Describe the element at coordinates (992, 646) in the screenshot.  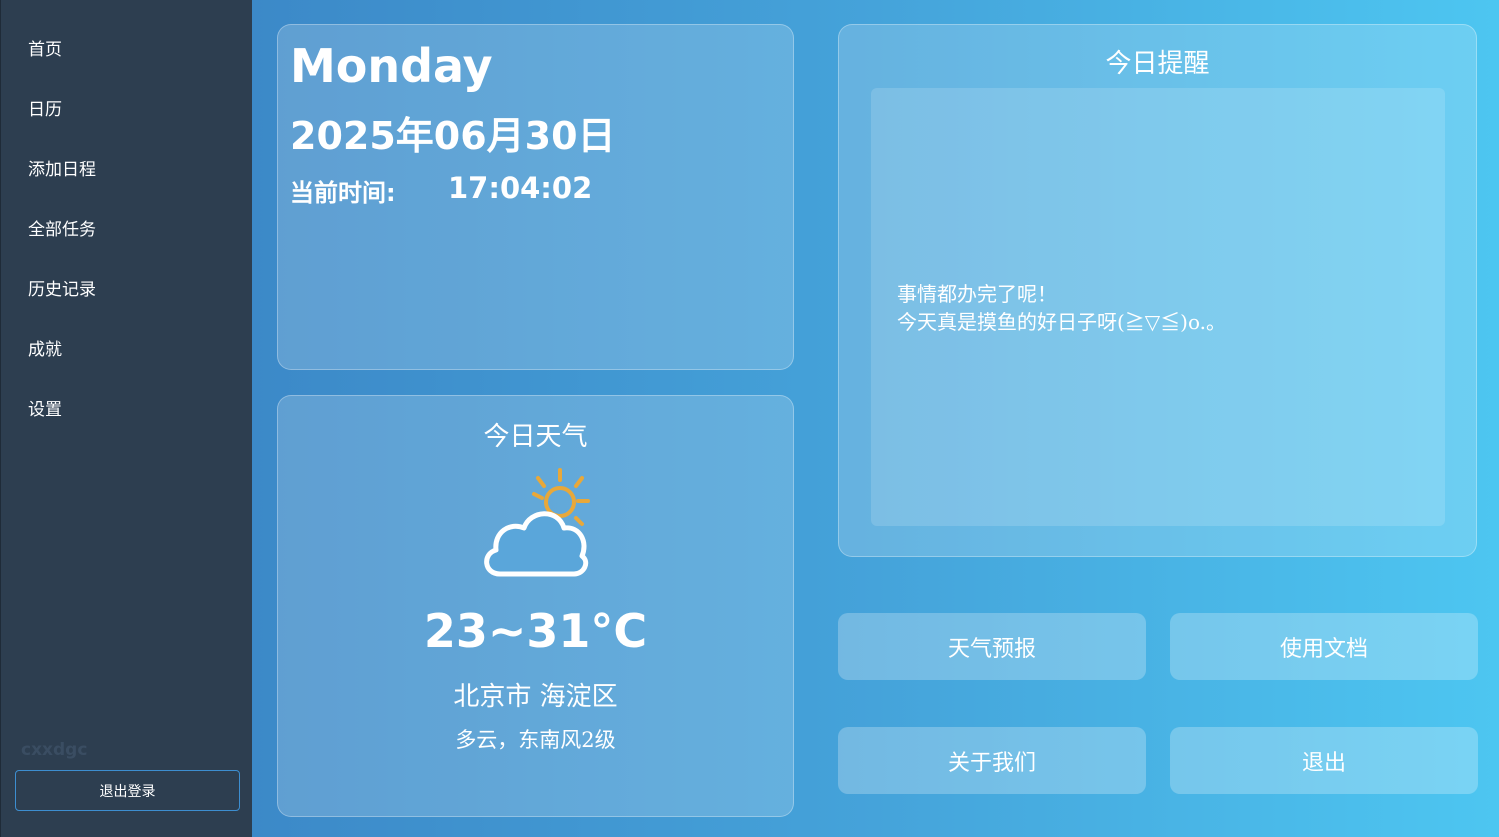
I see `weather-forecast-button: 天气预报` at that location.